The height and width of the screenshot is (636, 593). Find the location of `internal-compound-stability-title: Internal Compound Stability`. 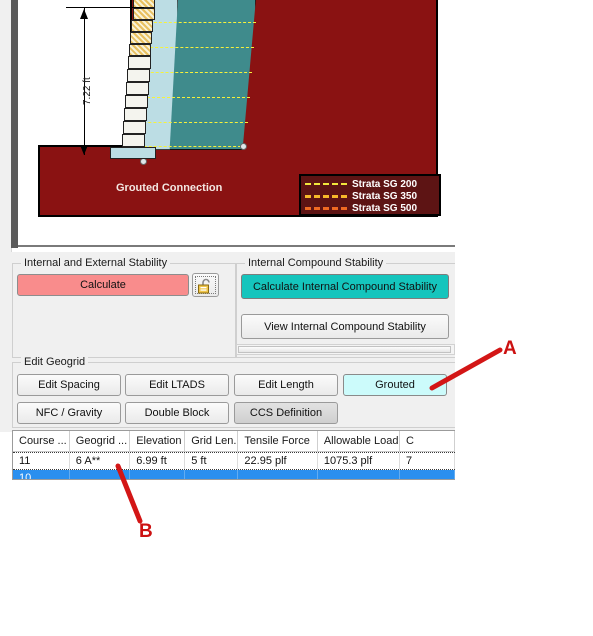

internal-compound-stability-title: Internal Compound Stability is located at coordinates (316, 263).